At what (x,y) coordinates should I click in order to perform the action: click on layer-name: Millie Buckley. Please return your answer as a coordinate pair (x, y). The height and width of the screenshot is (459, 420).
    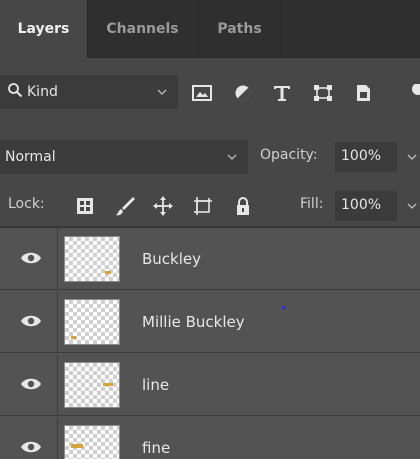
    Looking at the image, I should click on (193, 322).